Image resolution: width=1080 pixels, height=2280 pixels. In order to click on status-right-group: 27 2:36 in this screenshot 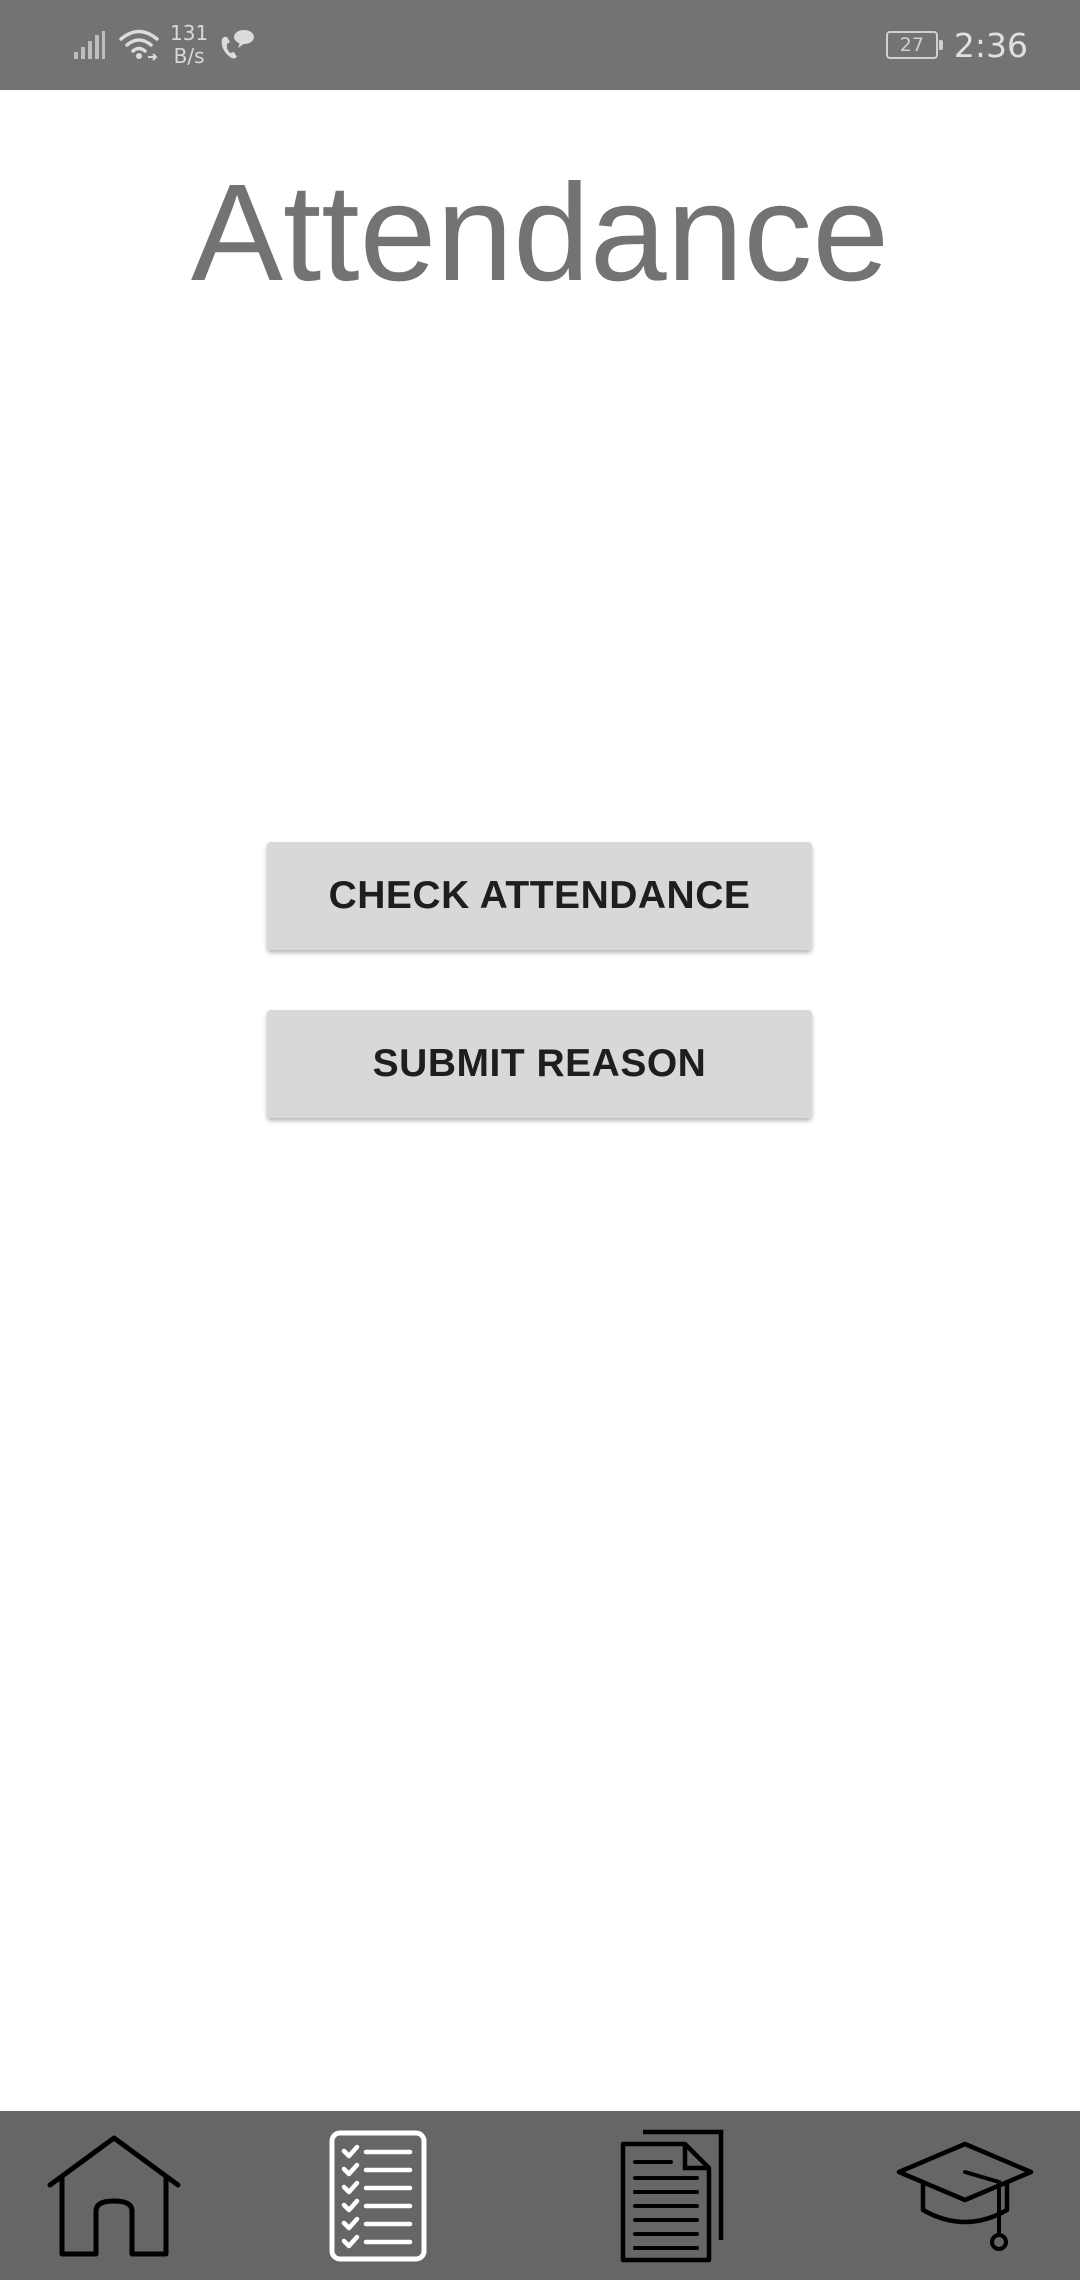, I will do `click(956, 45)`.